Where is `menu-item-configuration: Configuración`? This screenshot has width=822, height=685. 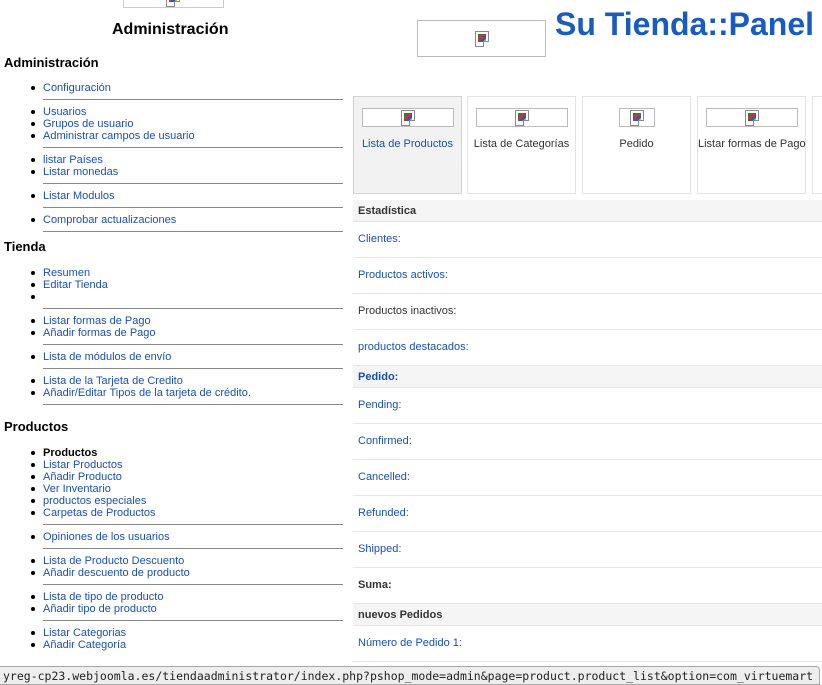
menu-item-configuration: Configuración is located at coordinates (77, 88).